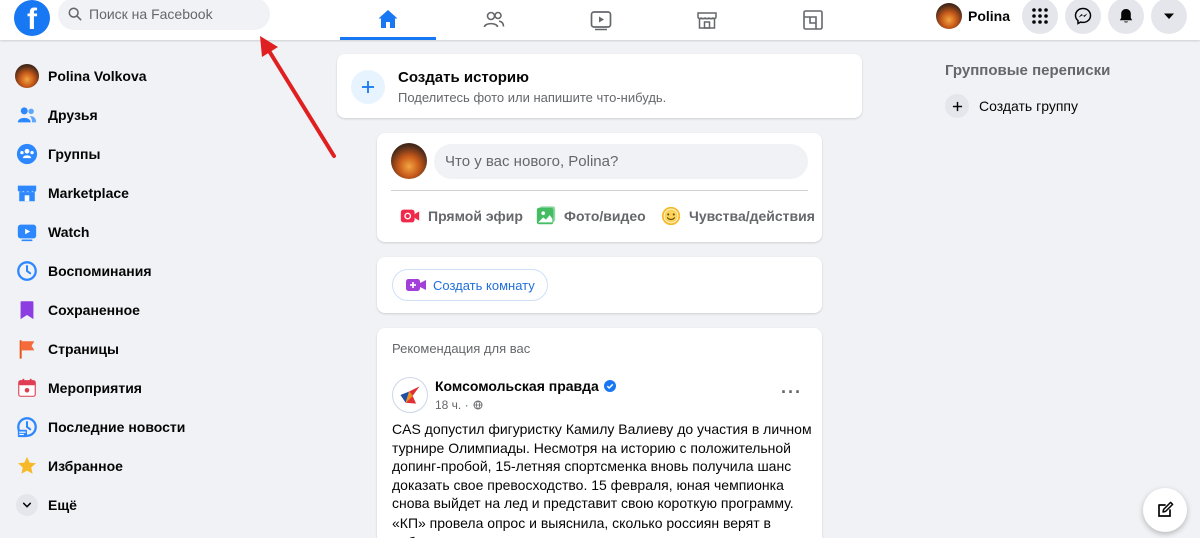 The image size is (1200, 538). I want to click on pages-icon, so click(27, 349).